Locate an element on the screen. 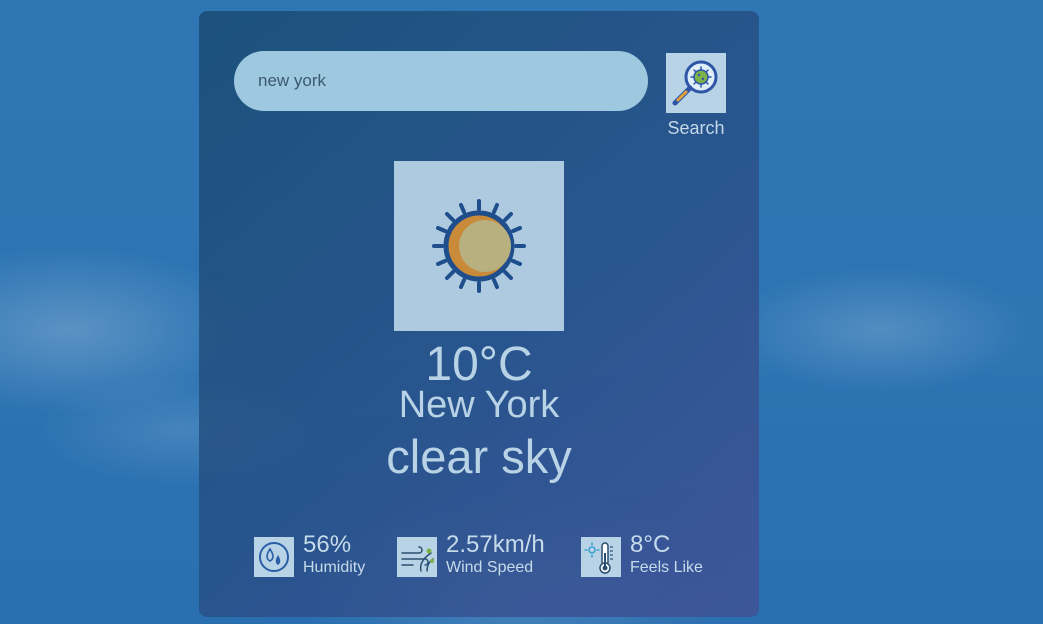  magnifier-virus-icon is located at coordinates (695, 83).